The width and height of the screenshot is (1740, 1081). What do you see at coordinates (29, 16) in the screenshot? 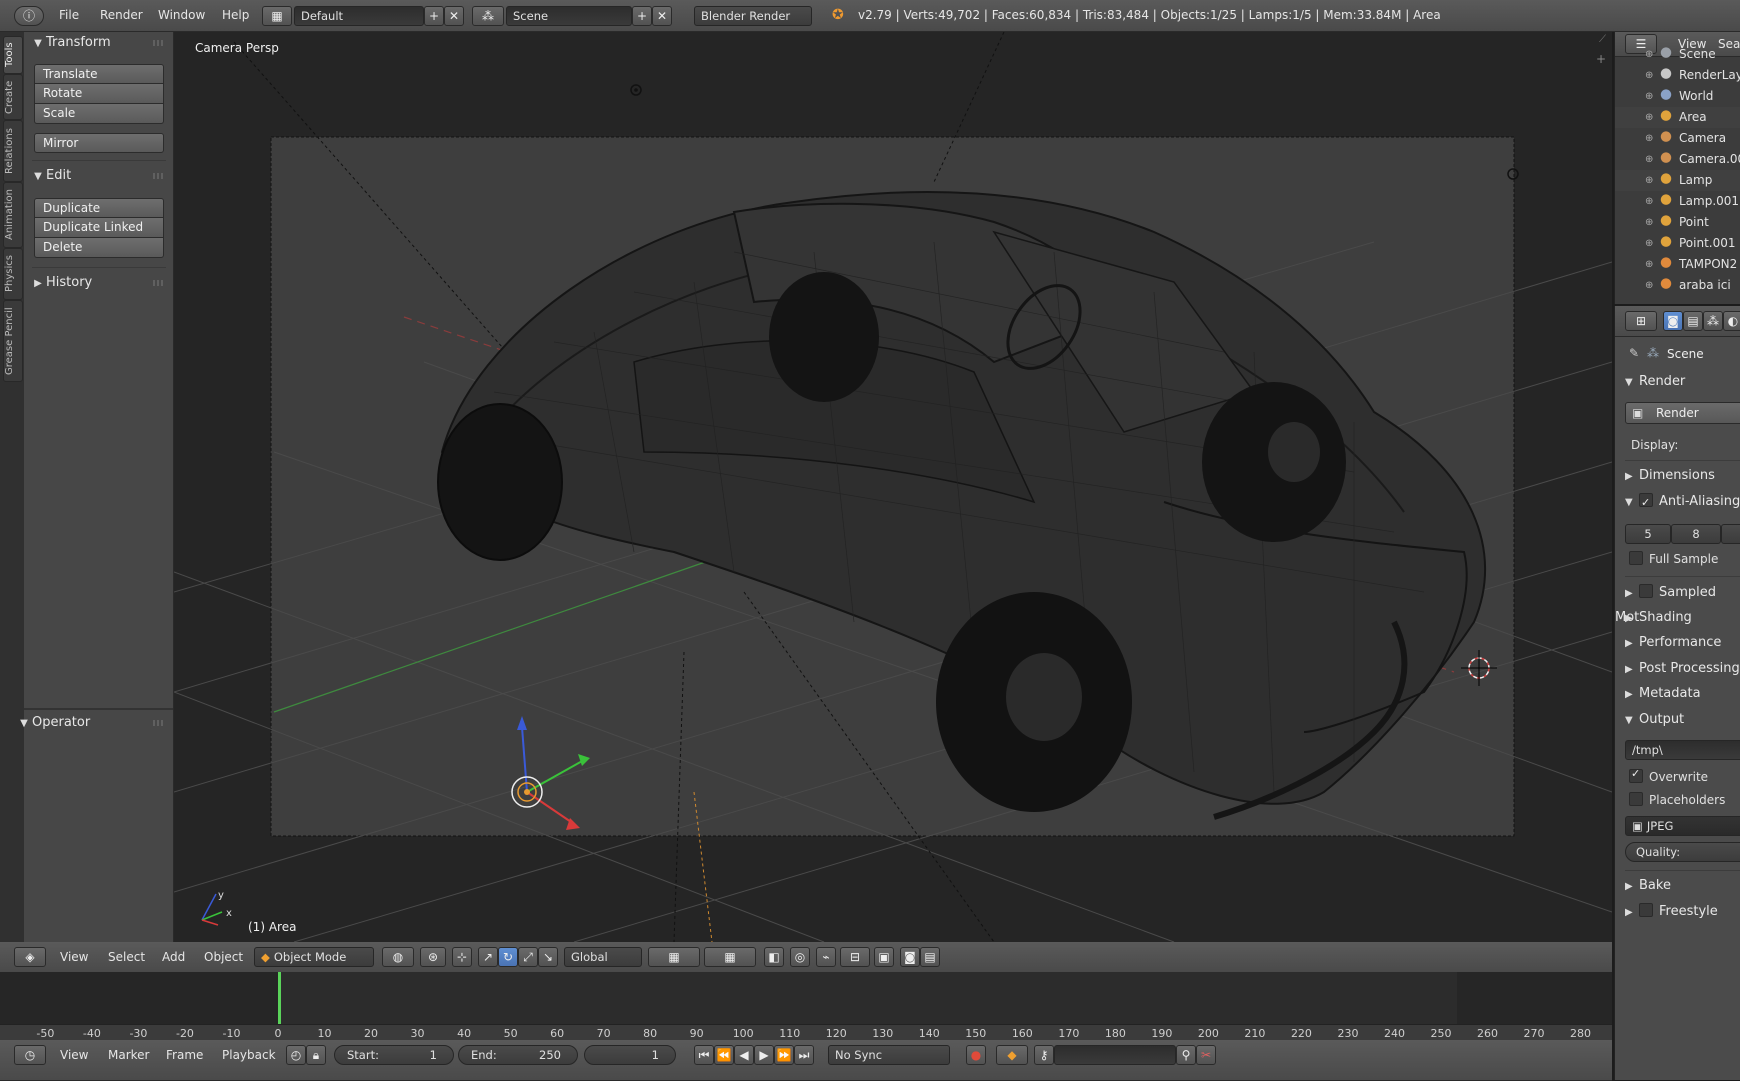
I see `info-editor-icon: ⓘ` at bounding box center [29, 16].